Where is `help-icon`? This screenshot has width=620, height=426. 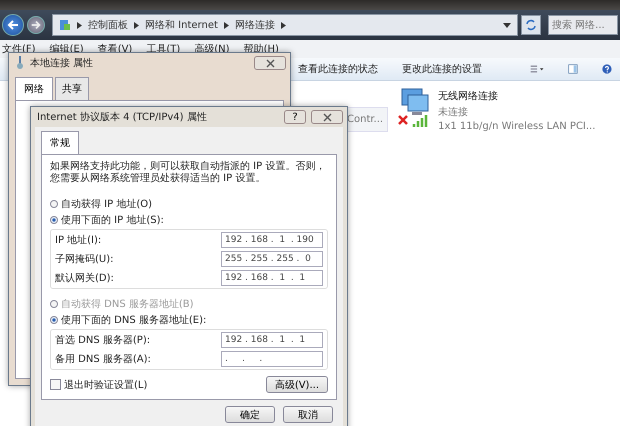 help-icon is located at coordinates (607, 69).